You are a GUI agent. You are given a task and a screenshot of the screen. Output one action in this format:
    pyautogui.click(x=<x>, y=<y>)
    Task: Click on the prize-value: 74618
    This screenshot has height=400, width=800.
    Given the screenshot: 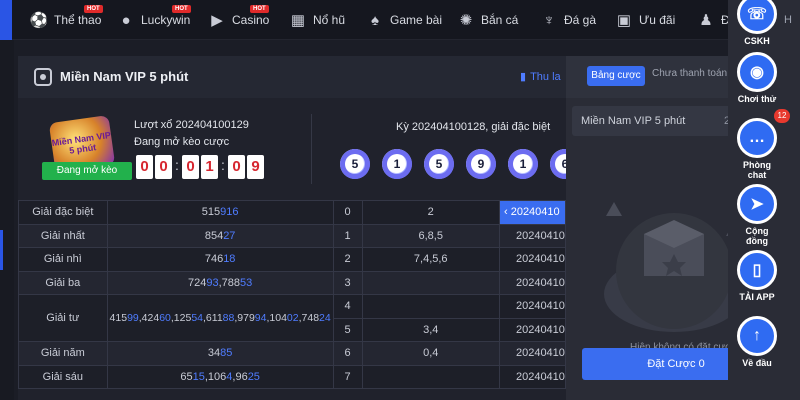 What is the action you would take?
    pyautogui.click(x=220, y=259)
    